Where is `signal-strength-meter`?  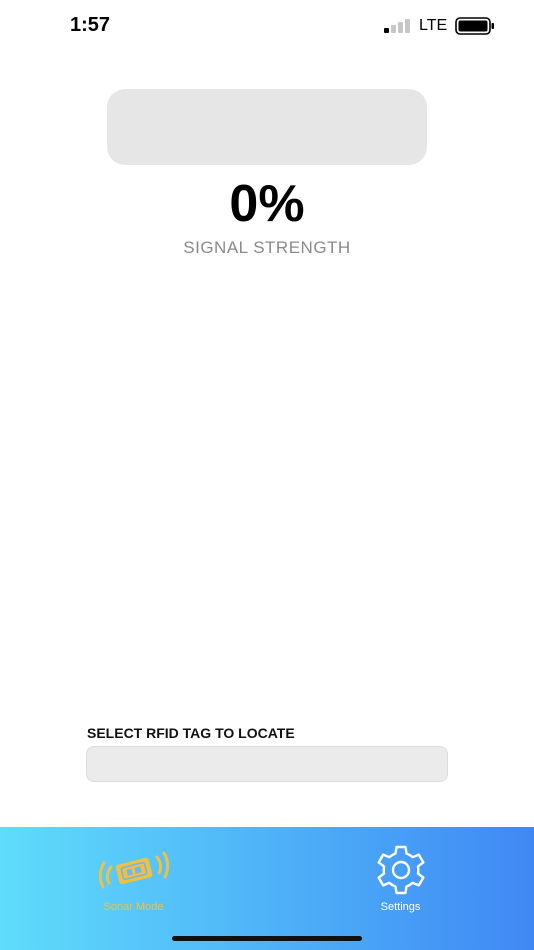
signal-strength-meter is located at coordinates (267, 127).